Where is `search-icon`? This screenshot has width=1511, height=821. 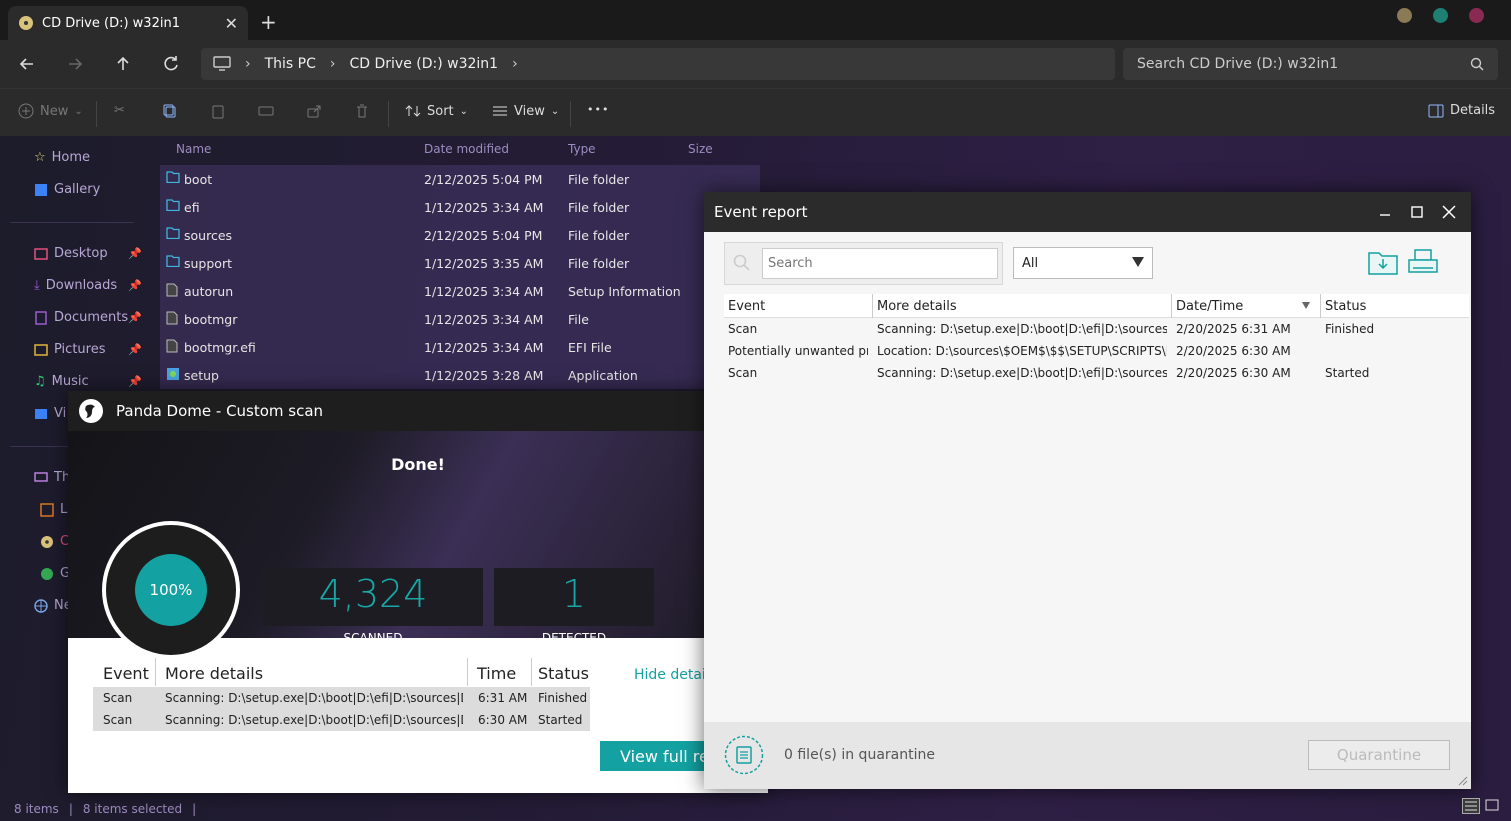 search-icon is located at coordinates (742, 263).